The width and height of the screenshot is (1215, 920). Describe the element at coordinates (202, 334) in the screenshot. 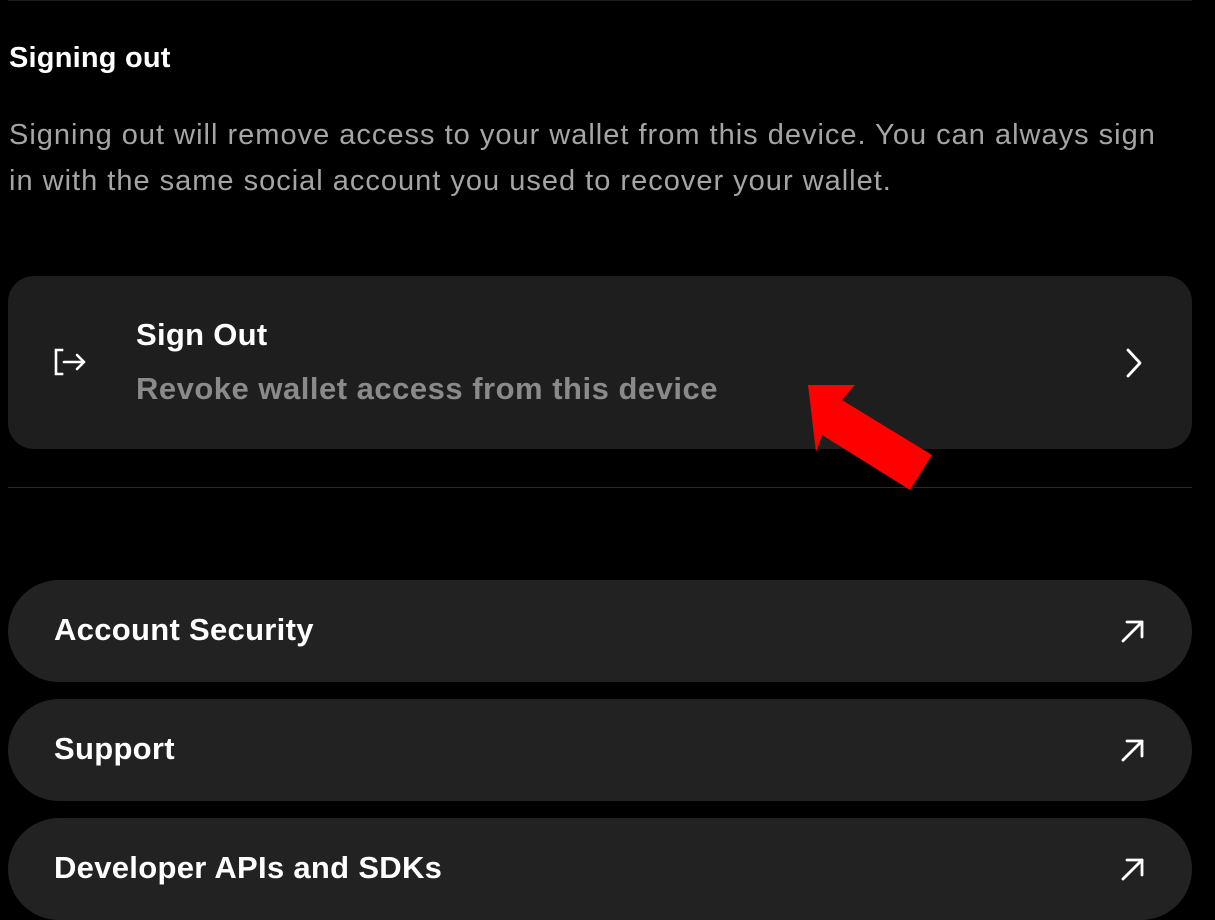

I see `sign-out-title: Sign Out` at that location.